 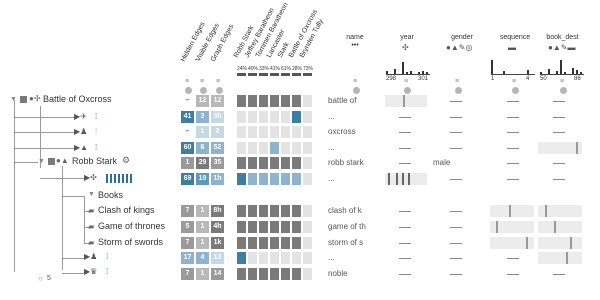 I want to click on edge-count-cell: 12, so click(x=202, y=101).